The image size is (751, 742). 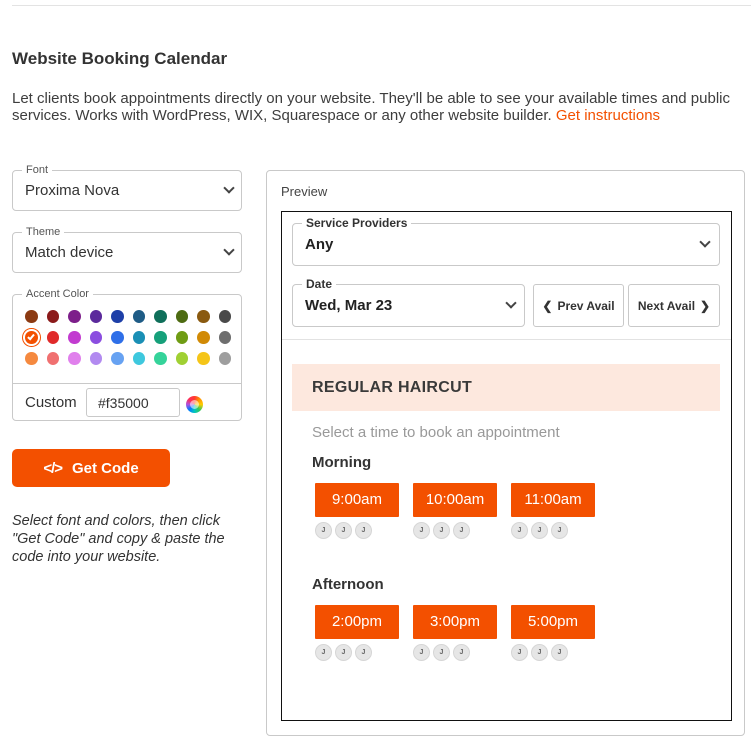 I want to click on service-banner: REGULAR HAIRCUT, so click(x=506, y=387).